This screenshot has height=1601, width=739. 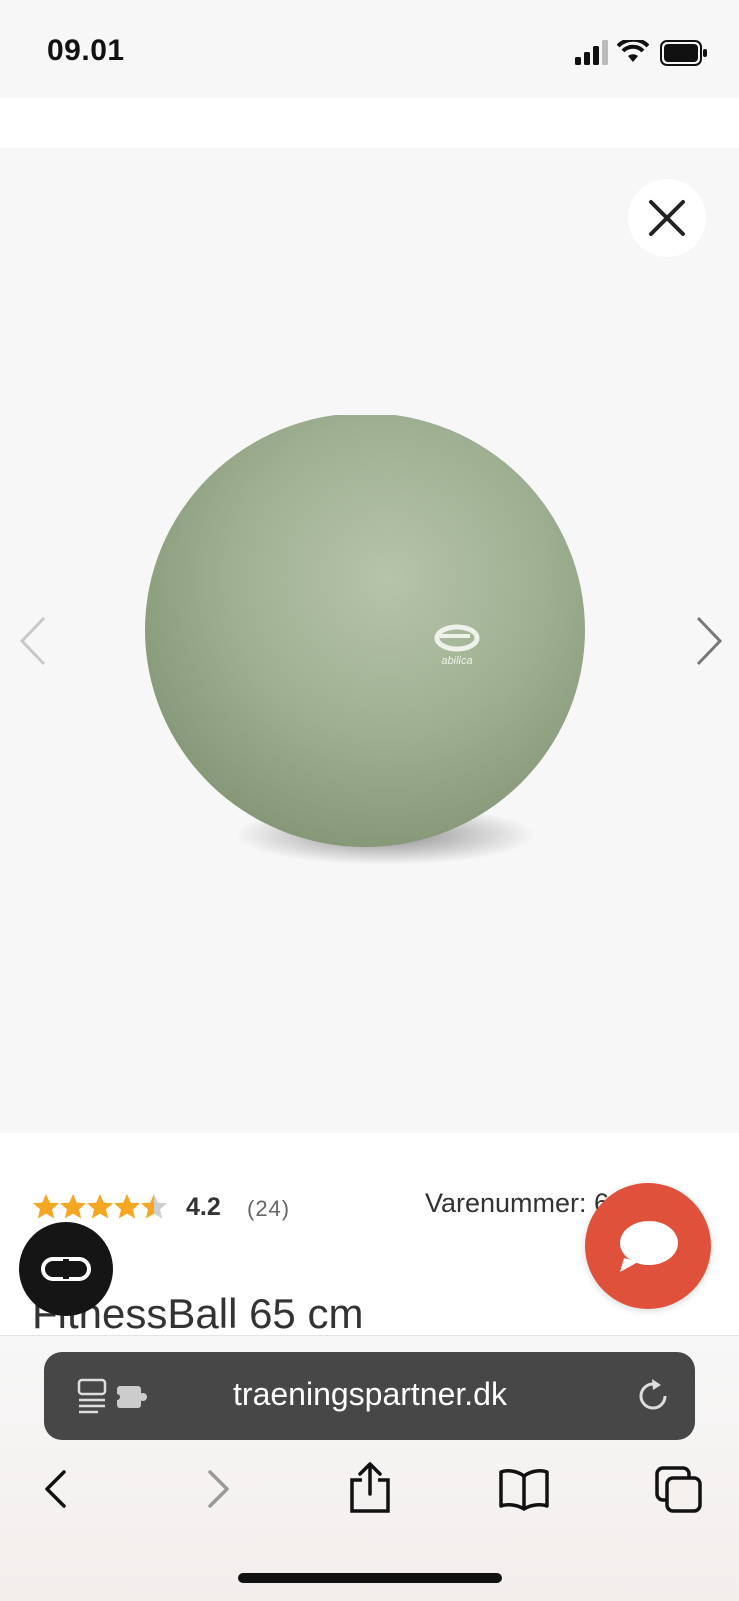 What do you see at coordinates (524, 1489) in the screenshot?
I see `bookmarks-icon` at bounding box center [524, 1489].